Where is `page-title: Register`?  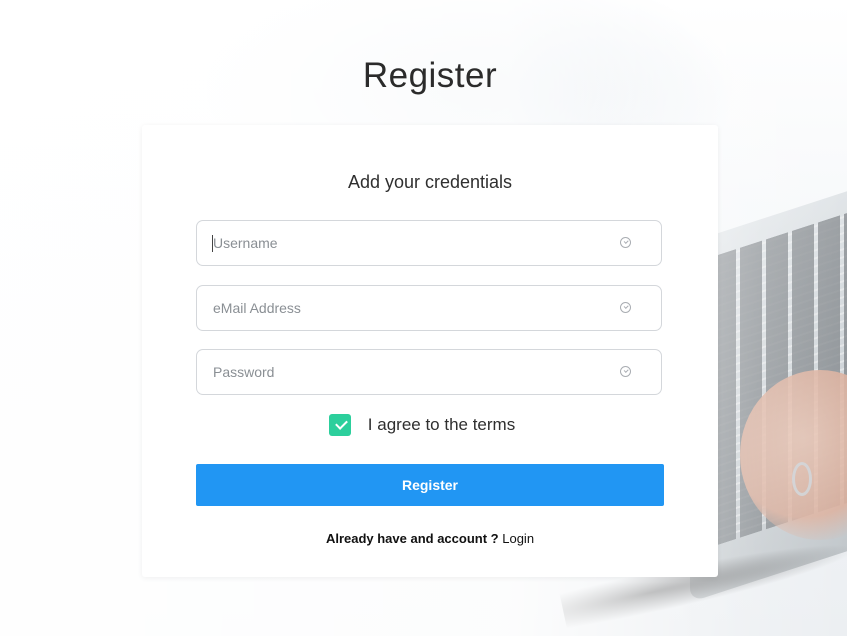
page-title: Register is located at coordinates (430, 75).